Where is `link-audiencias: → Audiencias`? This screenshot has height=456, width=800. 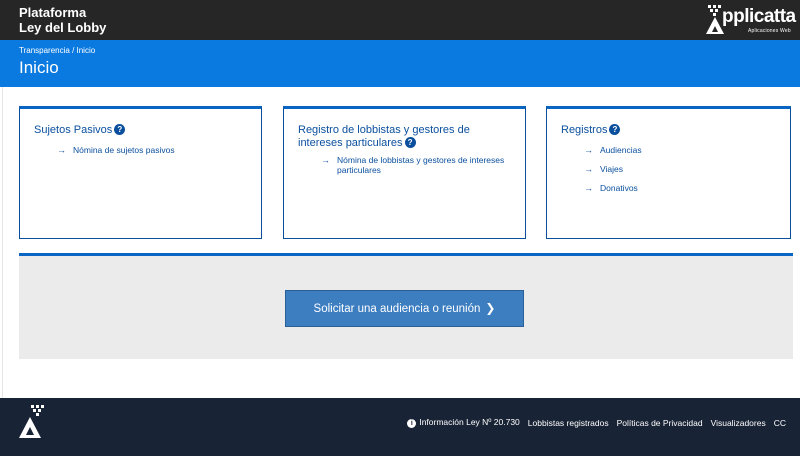 link-audiencias: → Audiencias is located at coordinates (613, 150).